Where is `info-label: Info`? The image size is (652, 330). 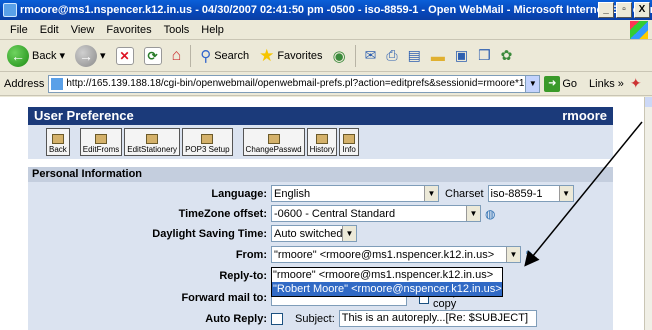
info-label: Info is located at coordinates (349, 149).